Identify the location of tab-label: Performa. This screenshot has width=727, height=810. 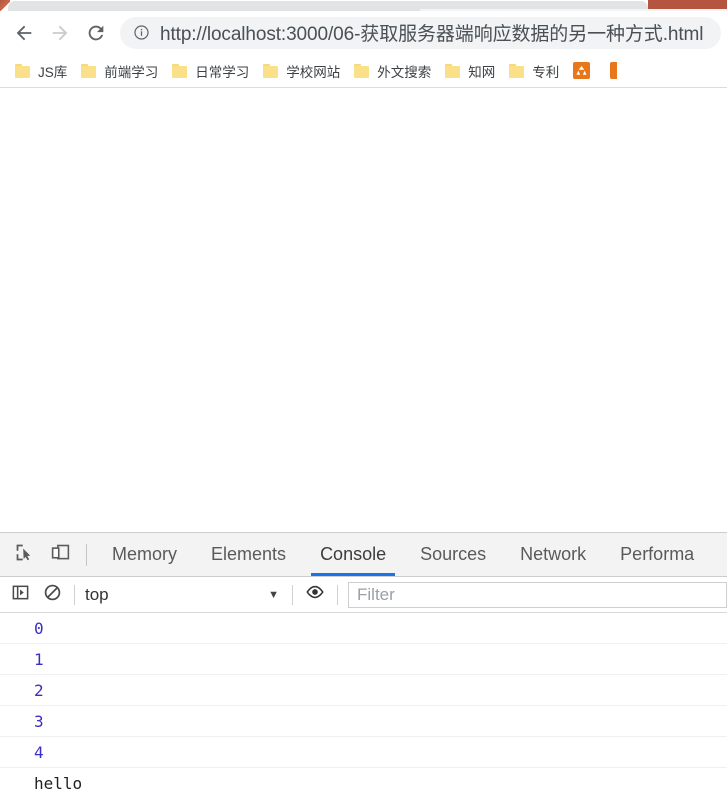
(657, 554).